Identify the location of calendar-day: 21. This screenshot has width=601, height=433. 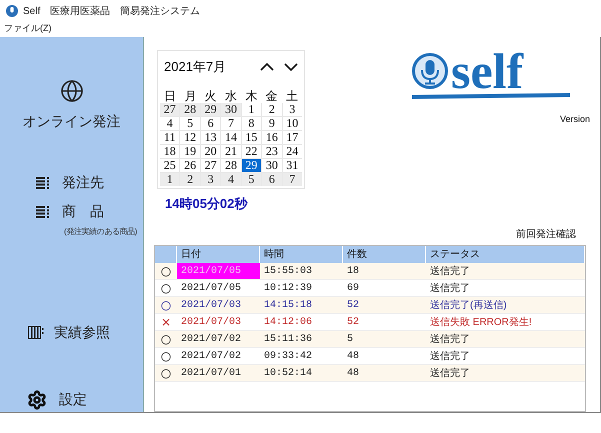
(231, 151).